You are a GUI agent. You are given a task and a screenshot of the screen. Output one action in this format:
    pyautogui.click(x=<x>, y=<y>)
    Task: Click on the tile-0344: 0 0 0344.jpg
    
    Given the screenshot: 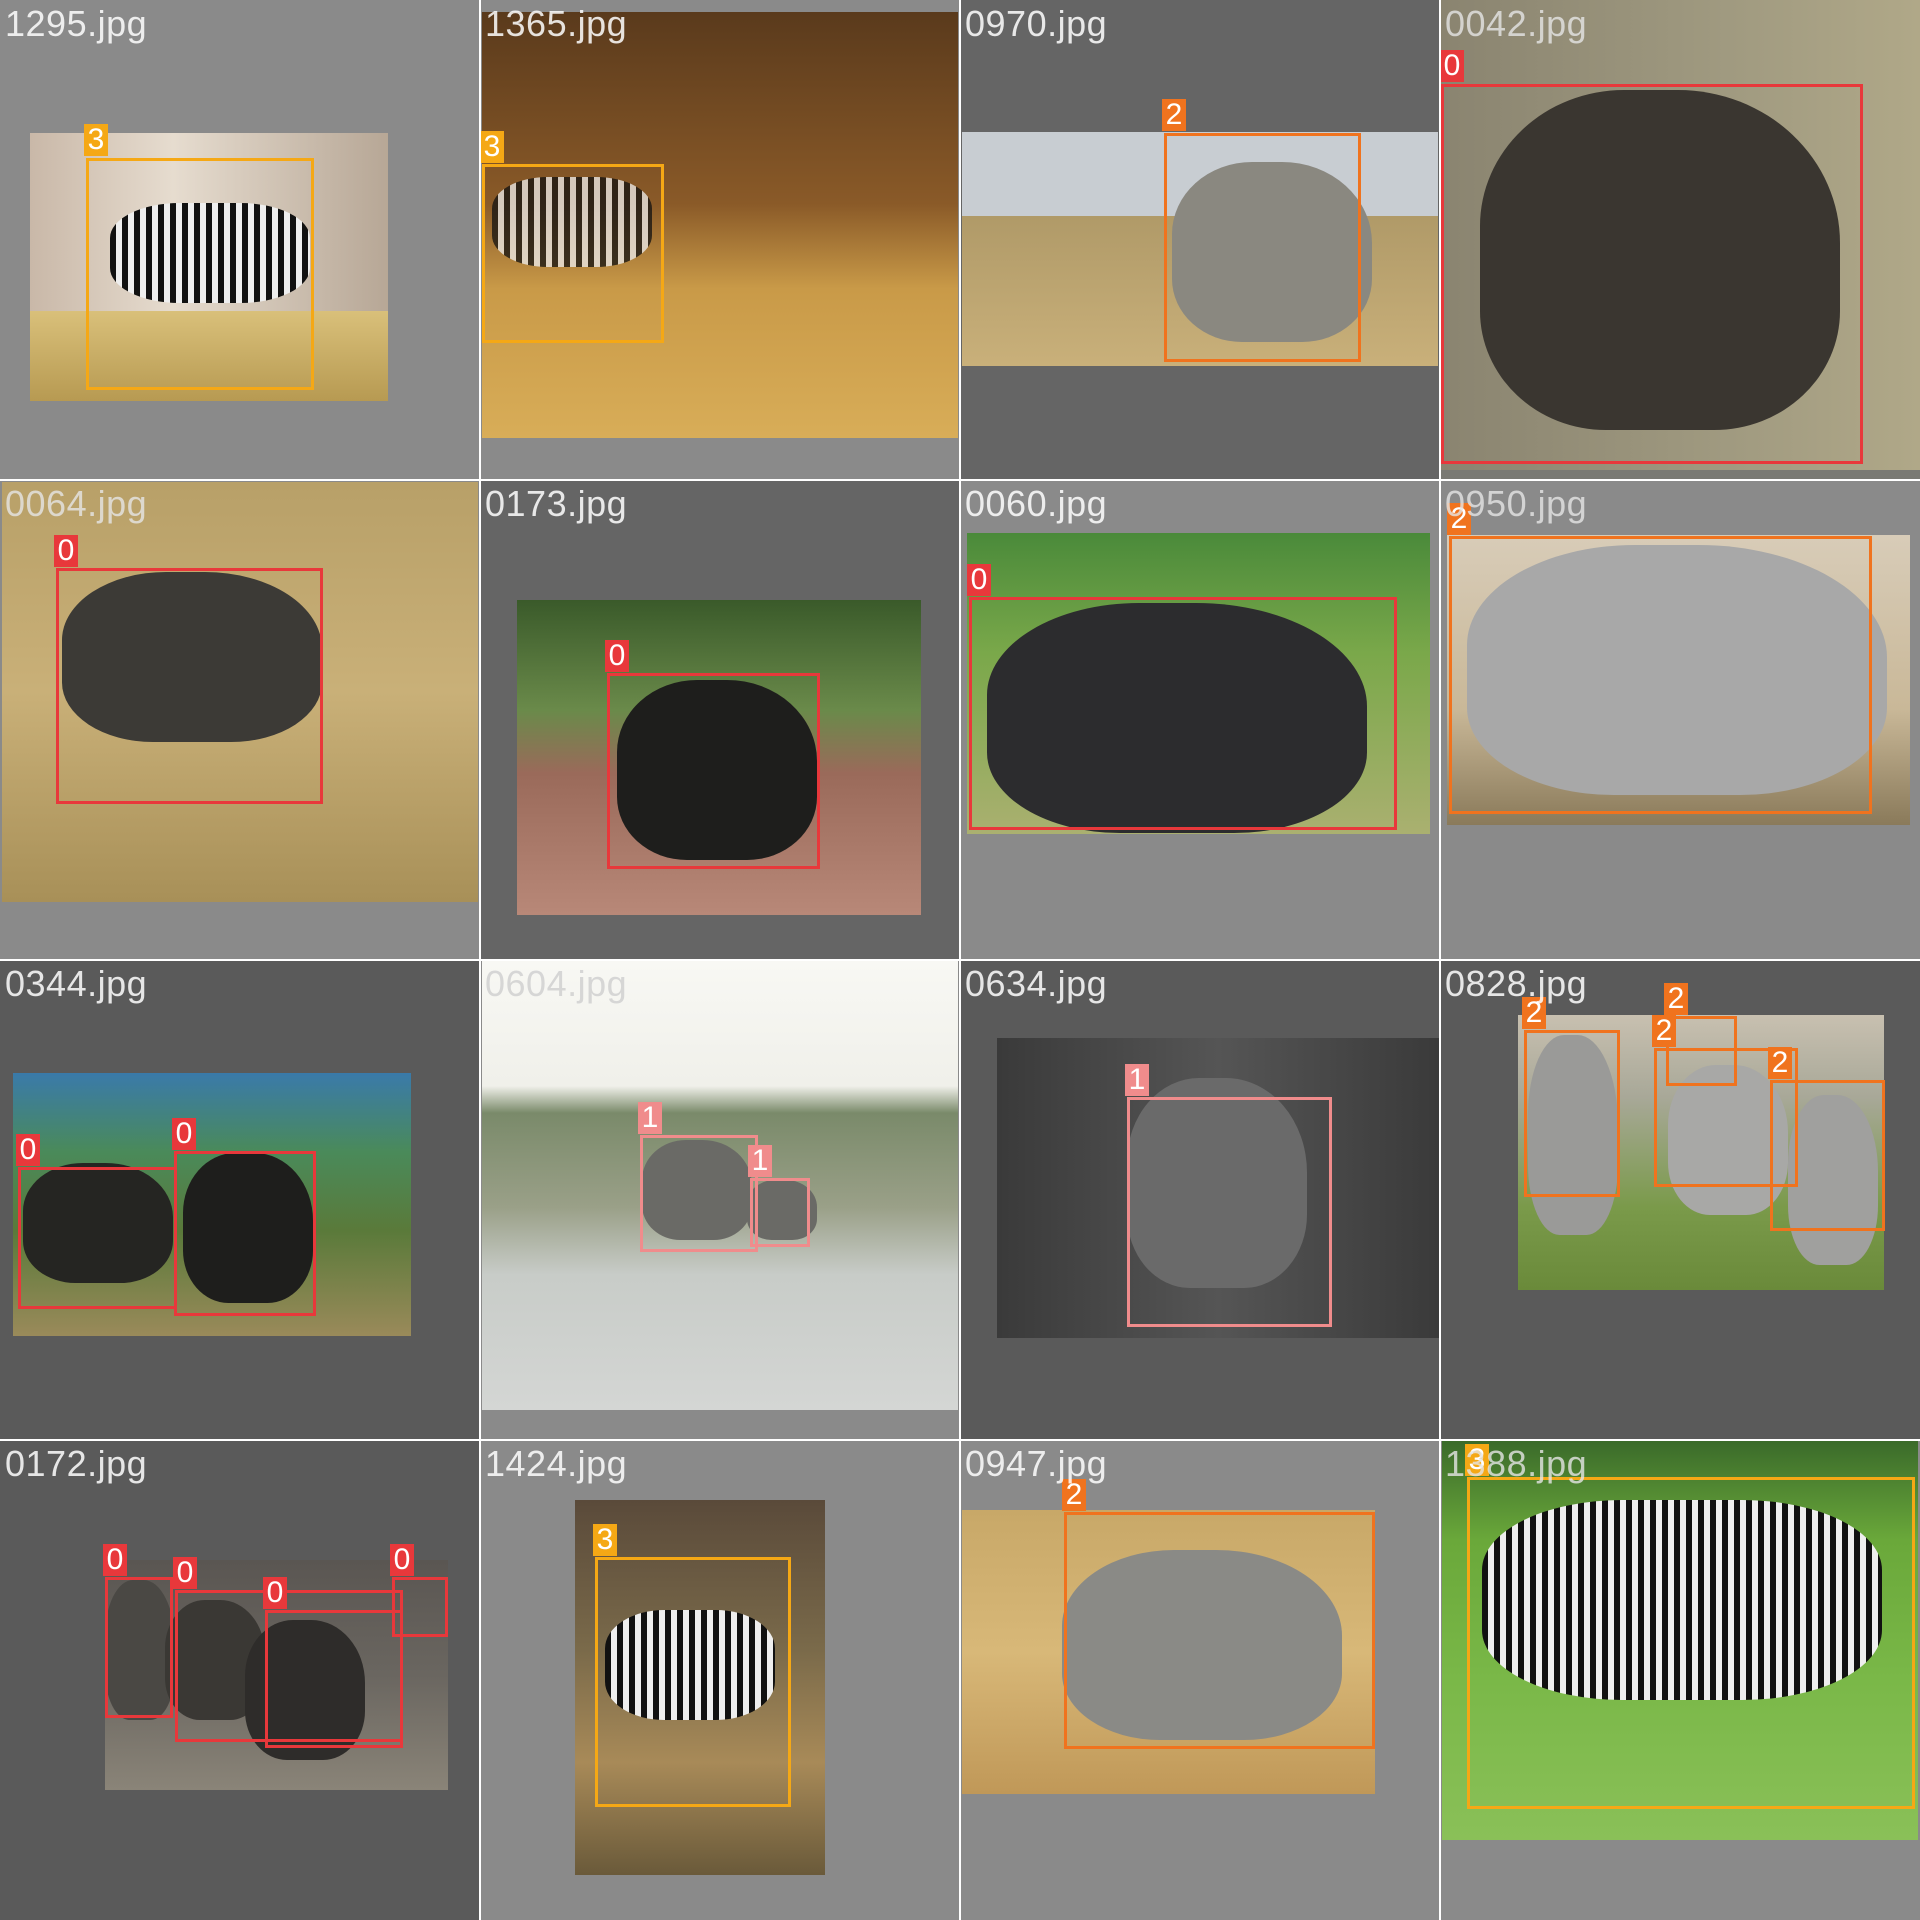 What is the action you would take?
    pyautogui.click(x=240, y=1200)
    